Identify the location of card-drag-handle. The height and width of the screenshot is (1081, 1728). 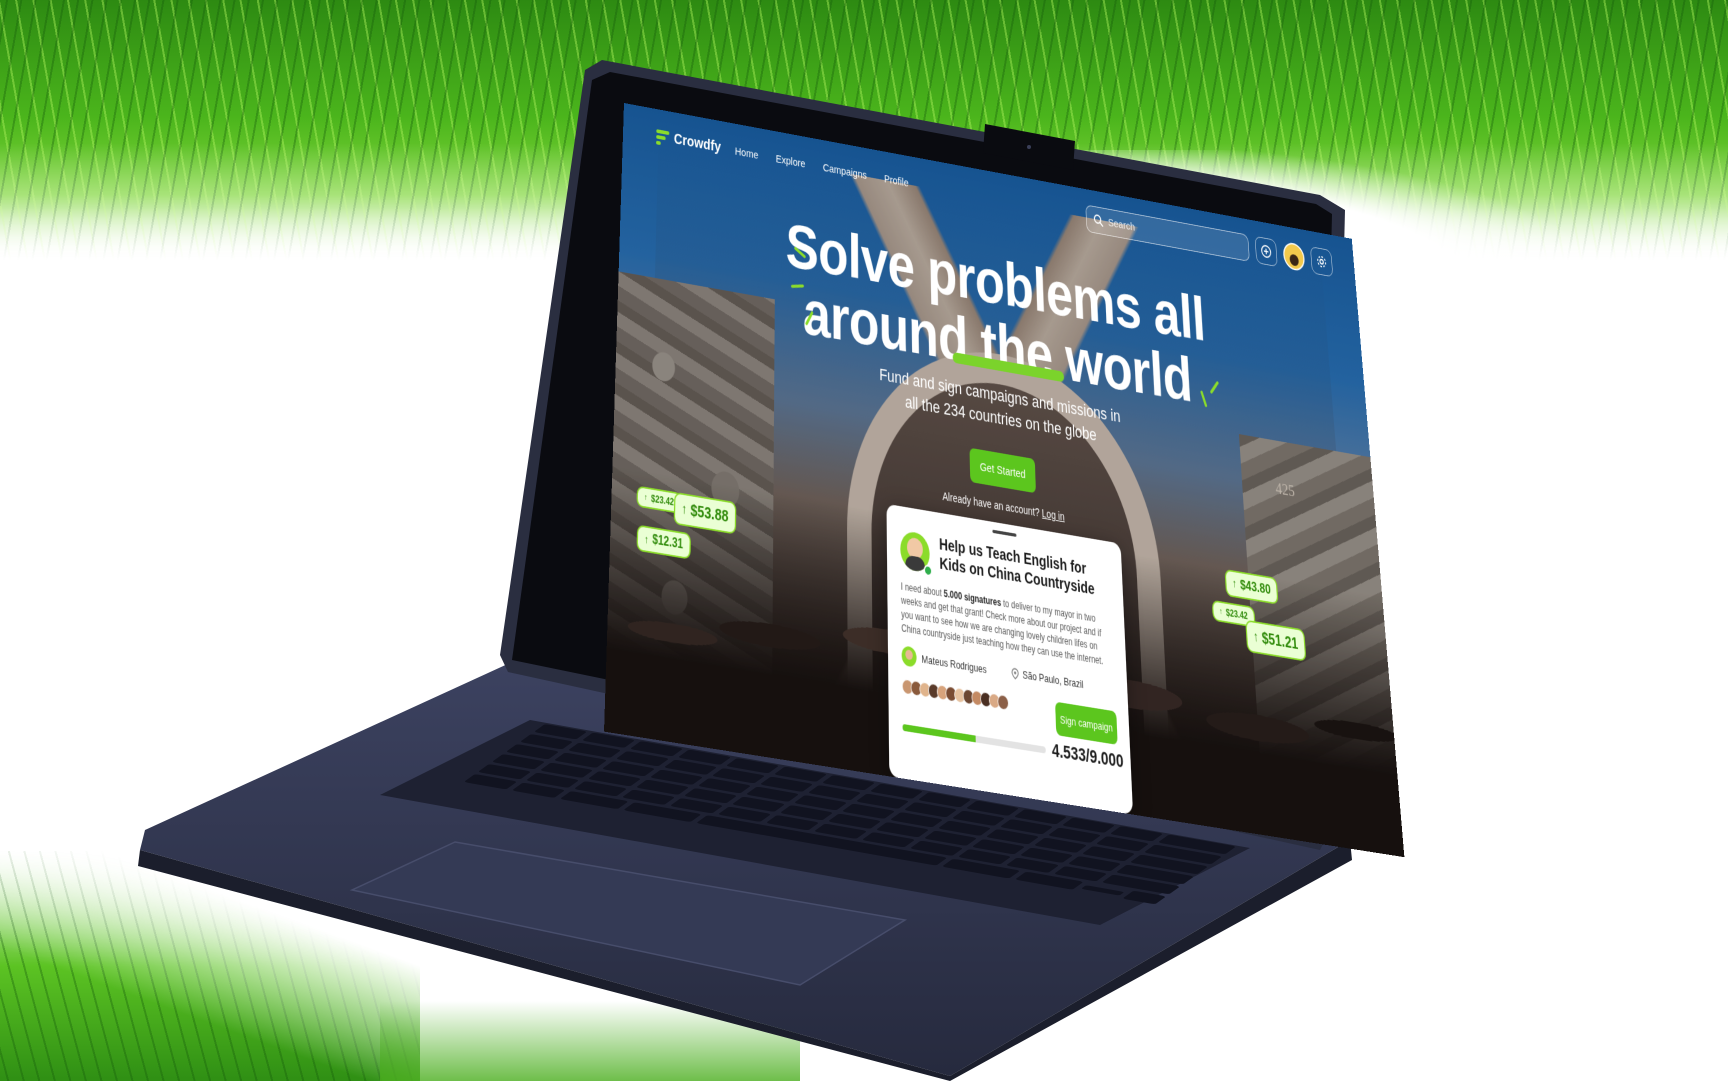
(1004, 533).